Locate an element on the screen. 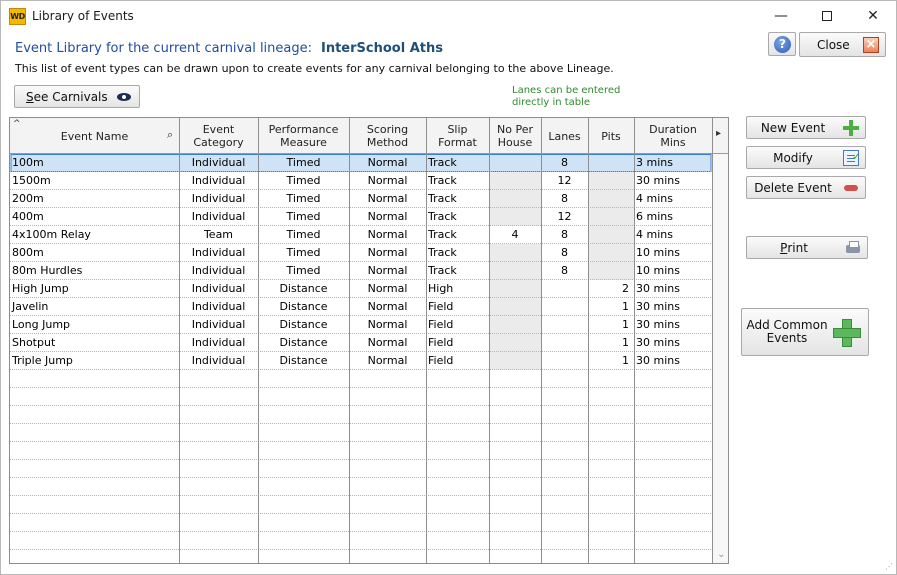  cell-name: Long Jump is located at coordinates (41, 324).